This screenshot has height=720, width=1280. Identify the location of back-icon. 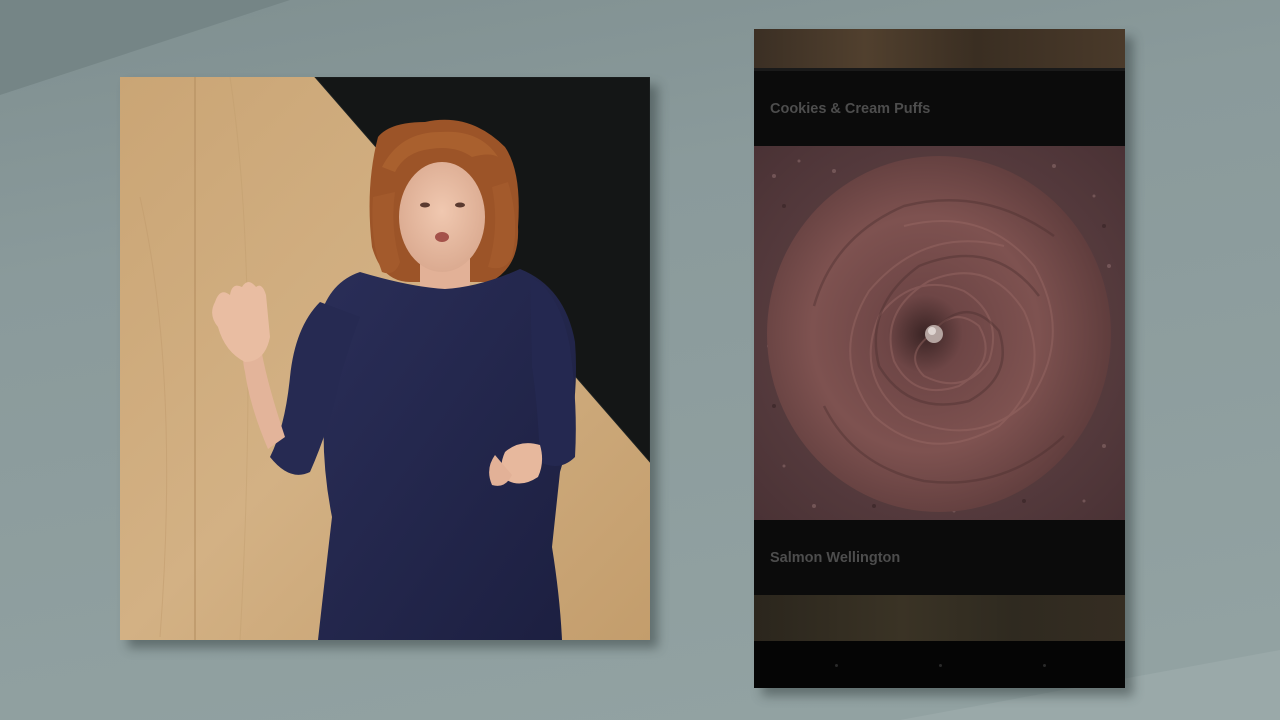
(836, 665).